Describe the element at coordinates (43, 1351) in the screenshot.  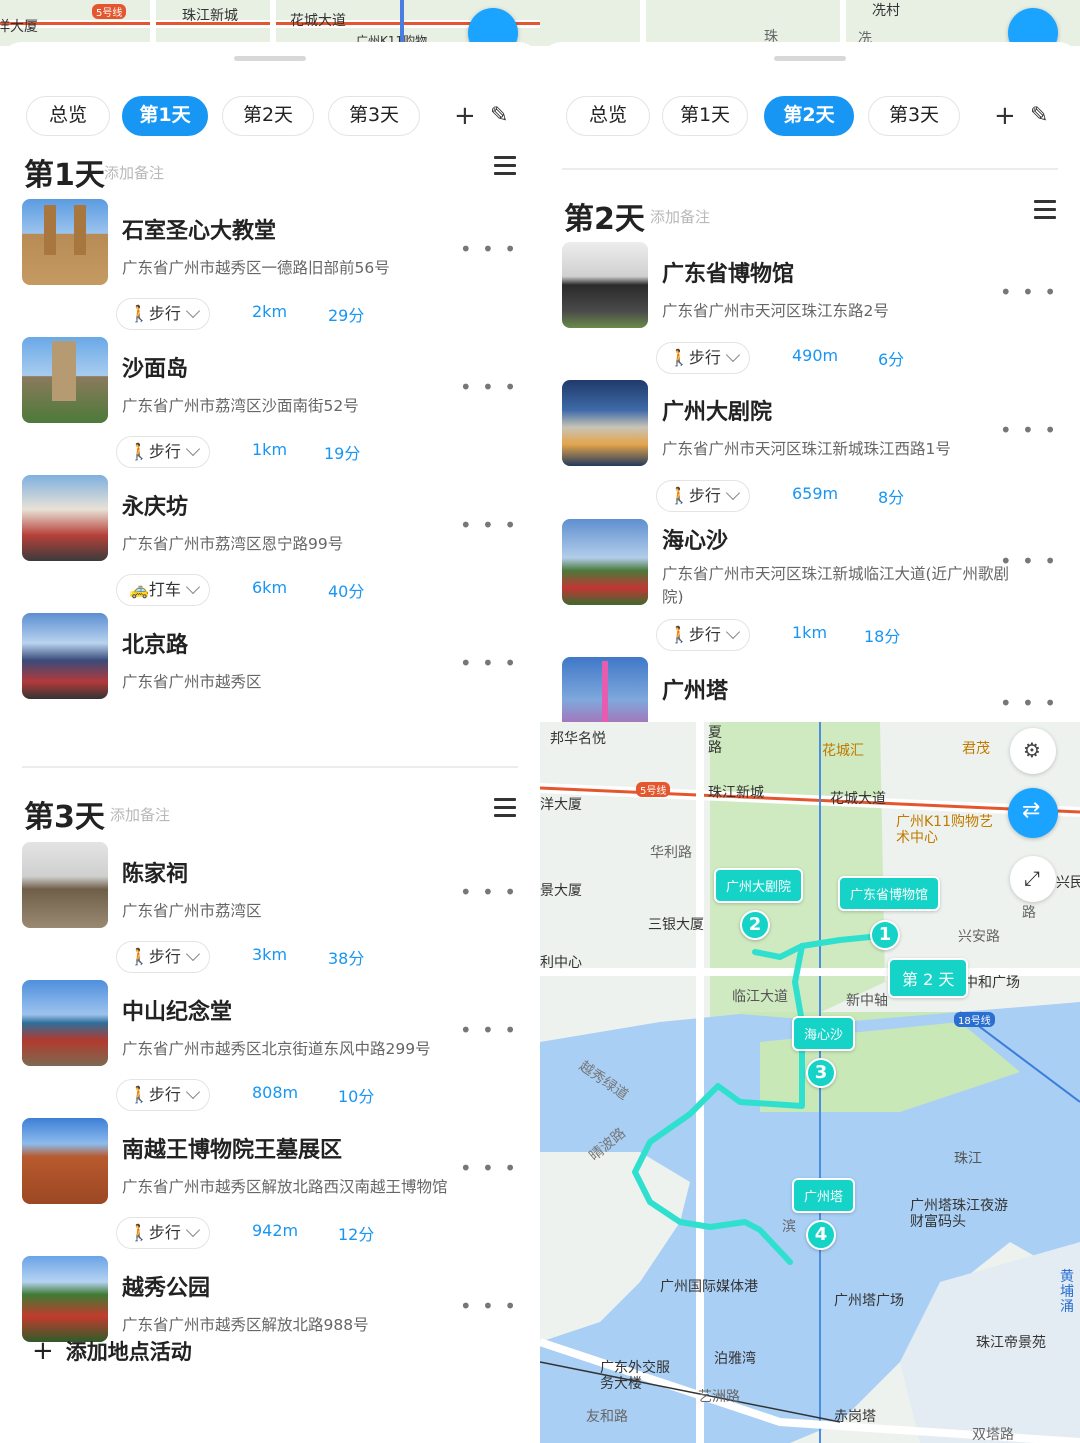
I see `plus-icon: +` at that location.